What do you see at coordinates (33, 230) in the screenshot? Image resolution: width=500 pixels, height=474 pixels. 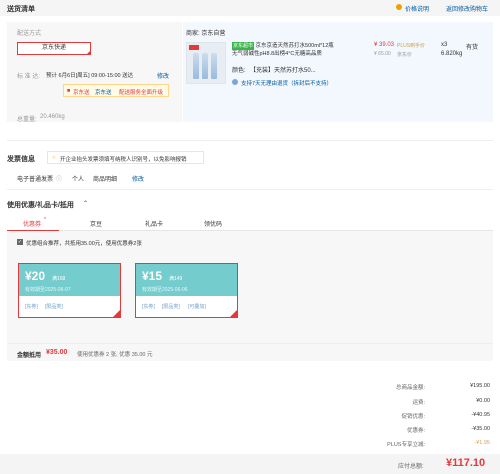 I see `tab-active-indicator` at bounding box center [33, 230].